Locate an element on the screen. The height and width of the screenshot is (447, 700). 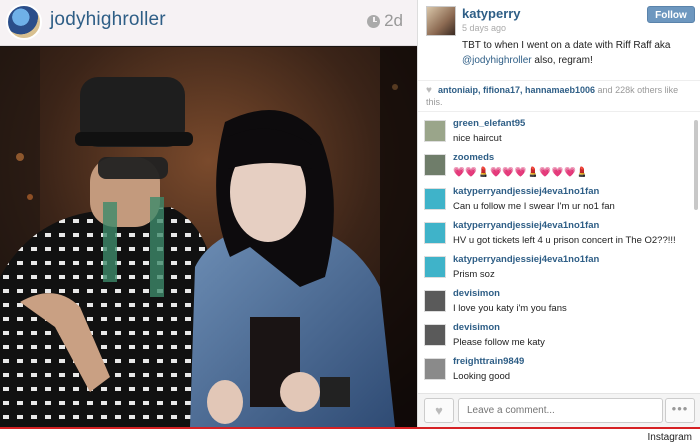
comment-text: I love you katy i'm you fans is located at coordinates (510, 308).